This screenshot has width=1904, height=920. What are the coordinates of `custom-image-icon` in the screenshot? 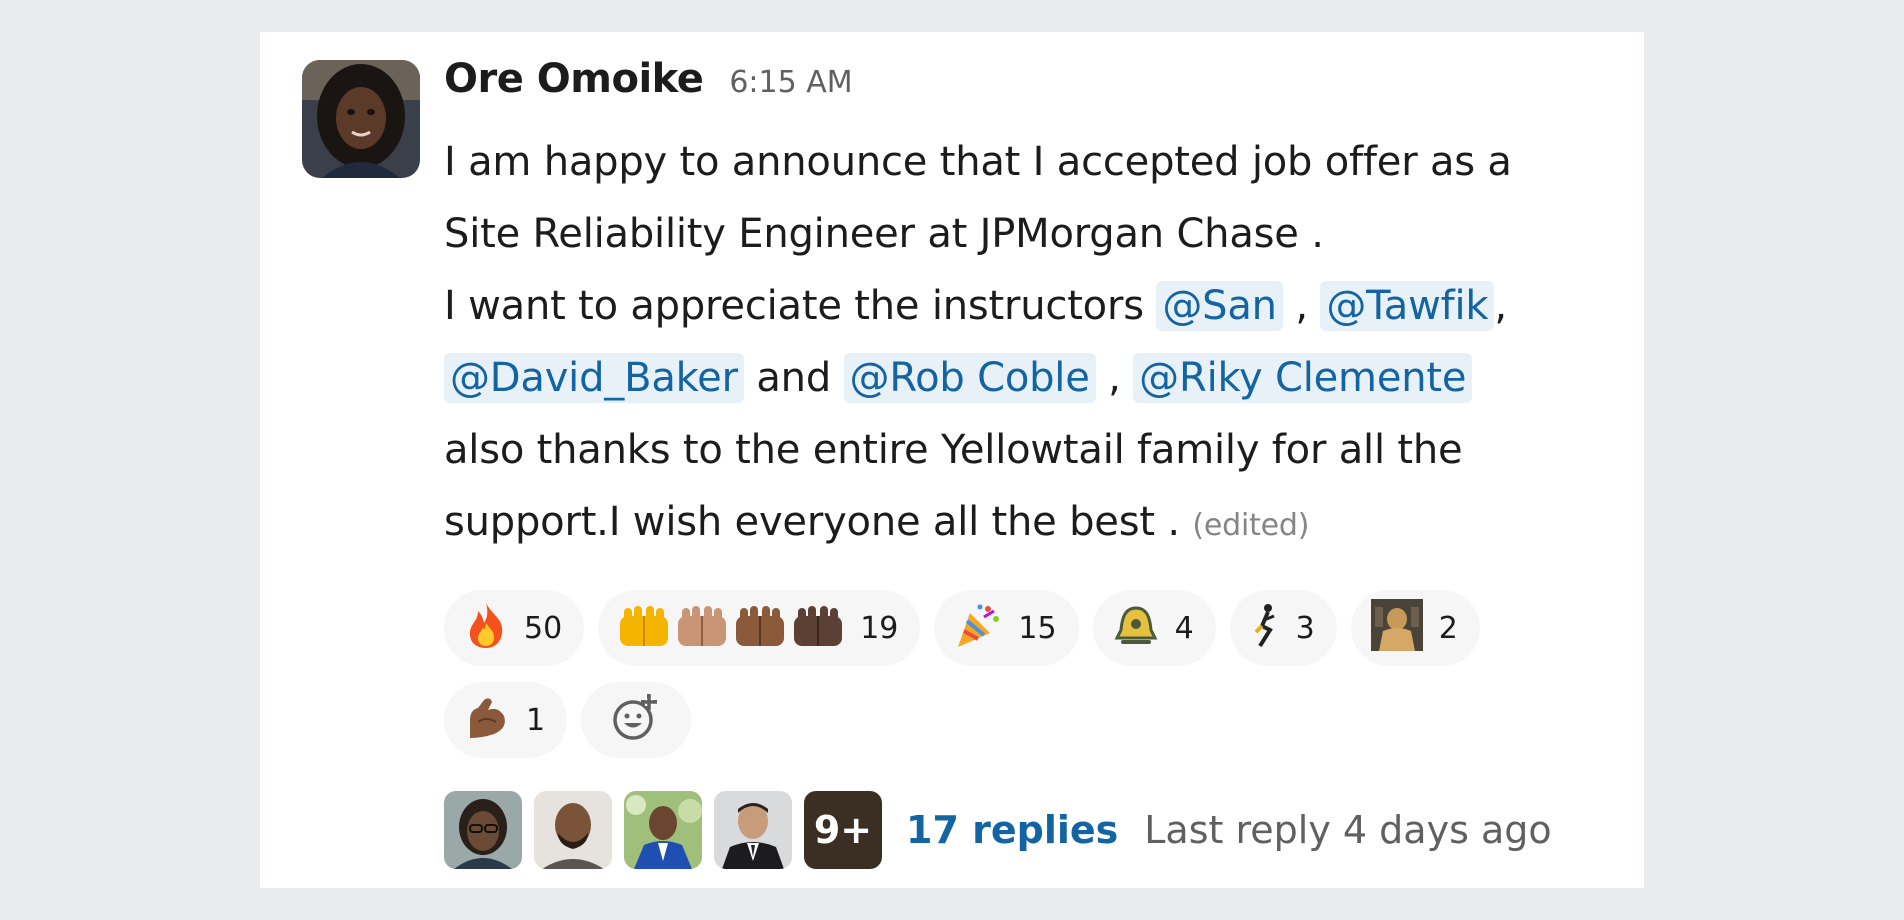 It's located at (1396, 628).